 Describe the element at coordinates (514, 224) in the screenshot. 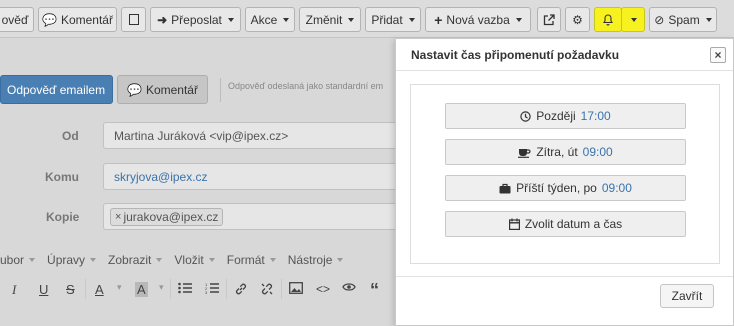

I see `calendar-icon` at that location.